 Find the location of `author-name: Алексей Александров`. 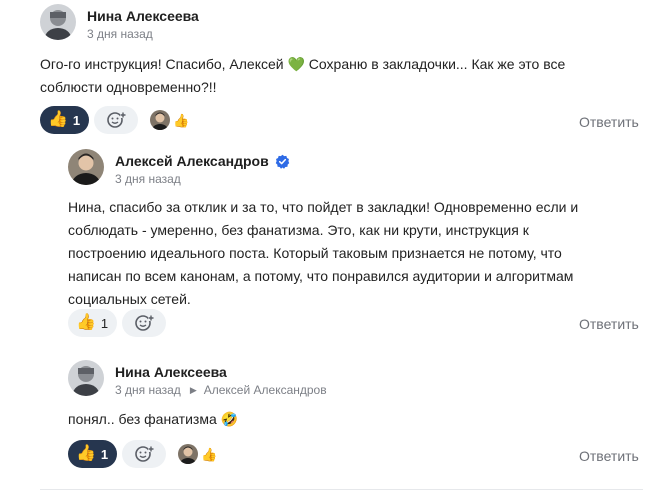

author-name: Алексей Александров is located at coordinates (192, 161).